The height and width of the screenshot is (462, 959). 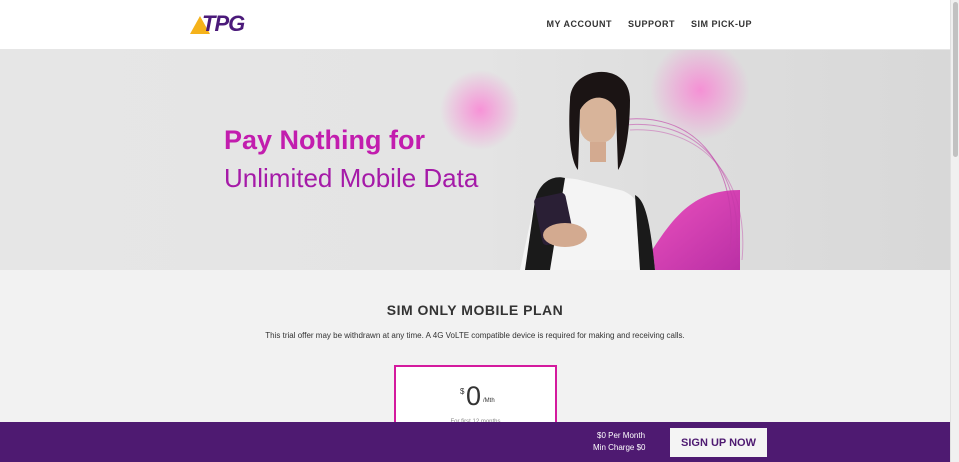 I want to click on plan-section-title: SIM ONLY MOBILE PLAN, so click(x=475, y=310).